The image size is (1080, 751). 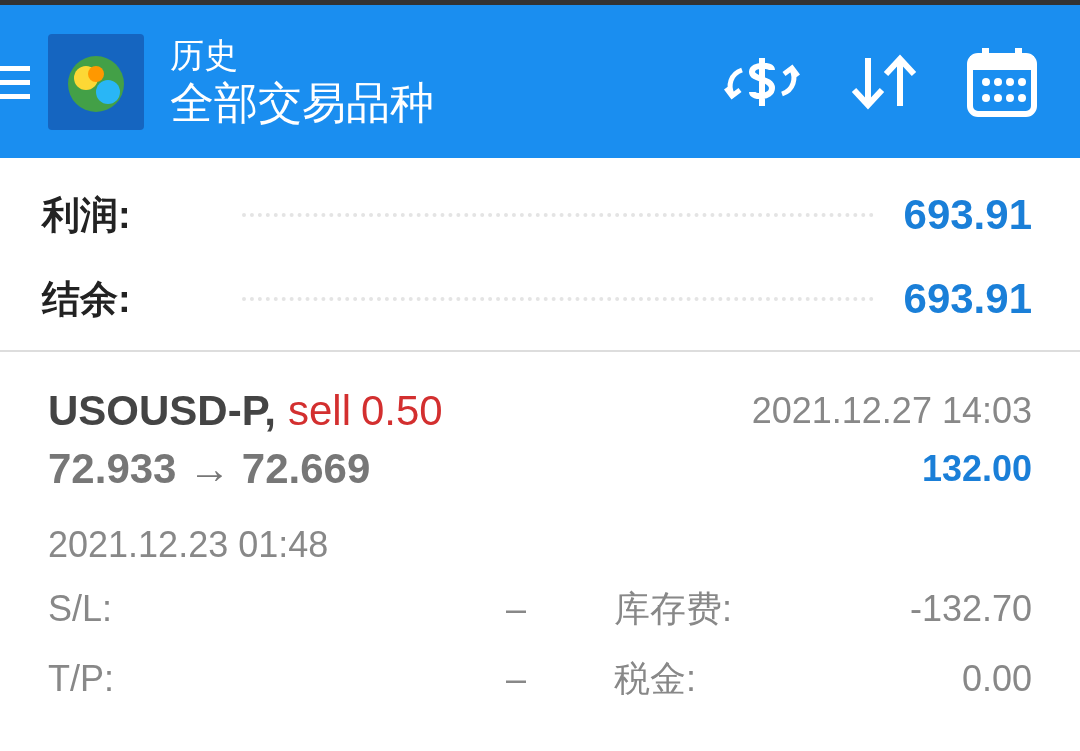 What do you see at coordinates (302, 102) in the screenshot?
I see `symbol-filter: 全部交易品种` at bounding box center [302, 102].